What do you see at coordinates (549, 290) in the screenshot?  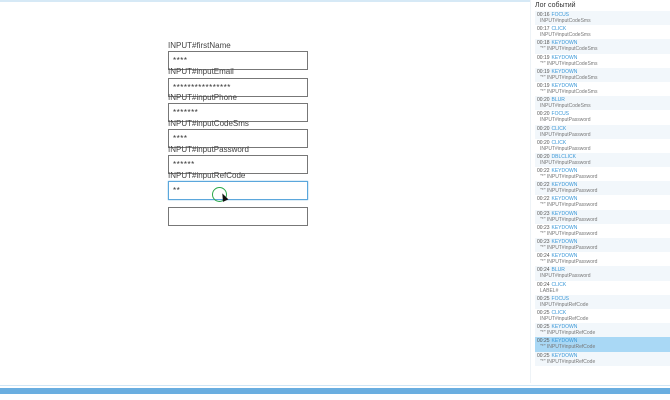 I see `log-entry-target: LABEL#` at bounding box center [549, 290].